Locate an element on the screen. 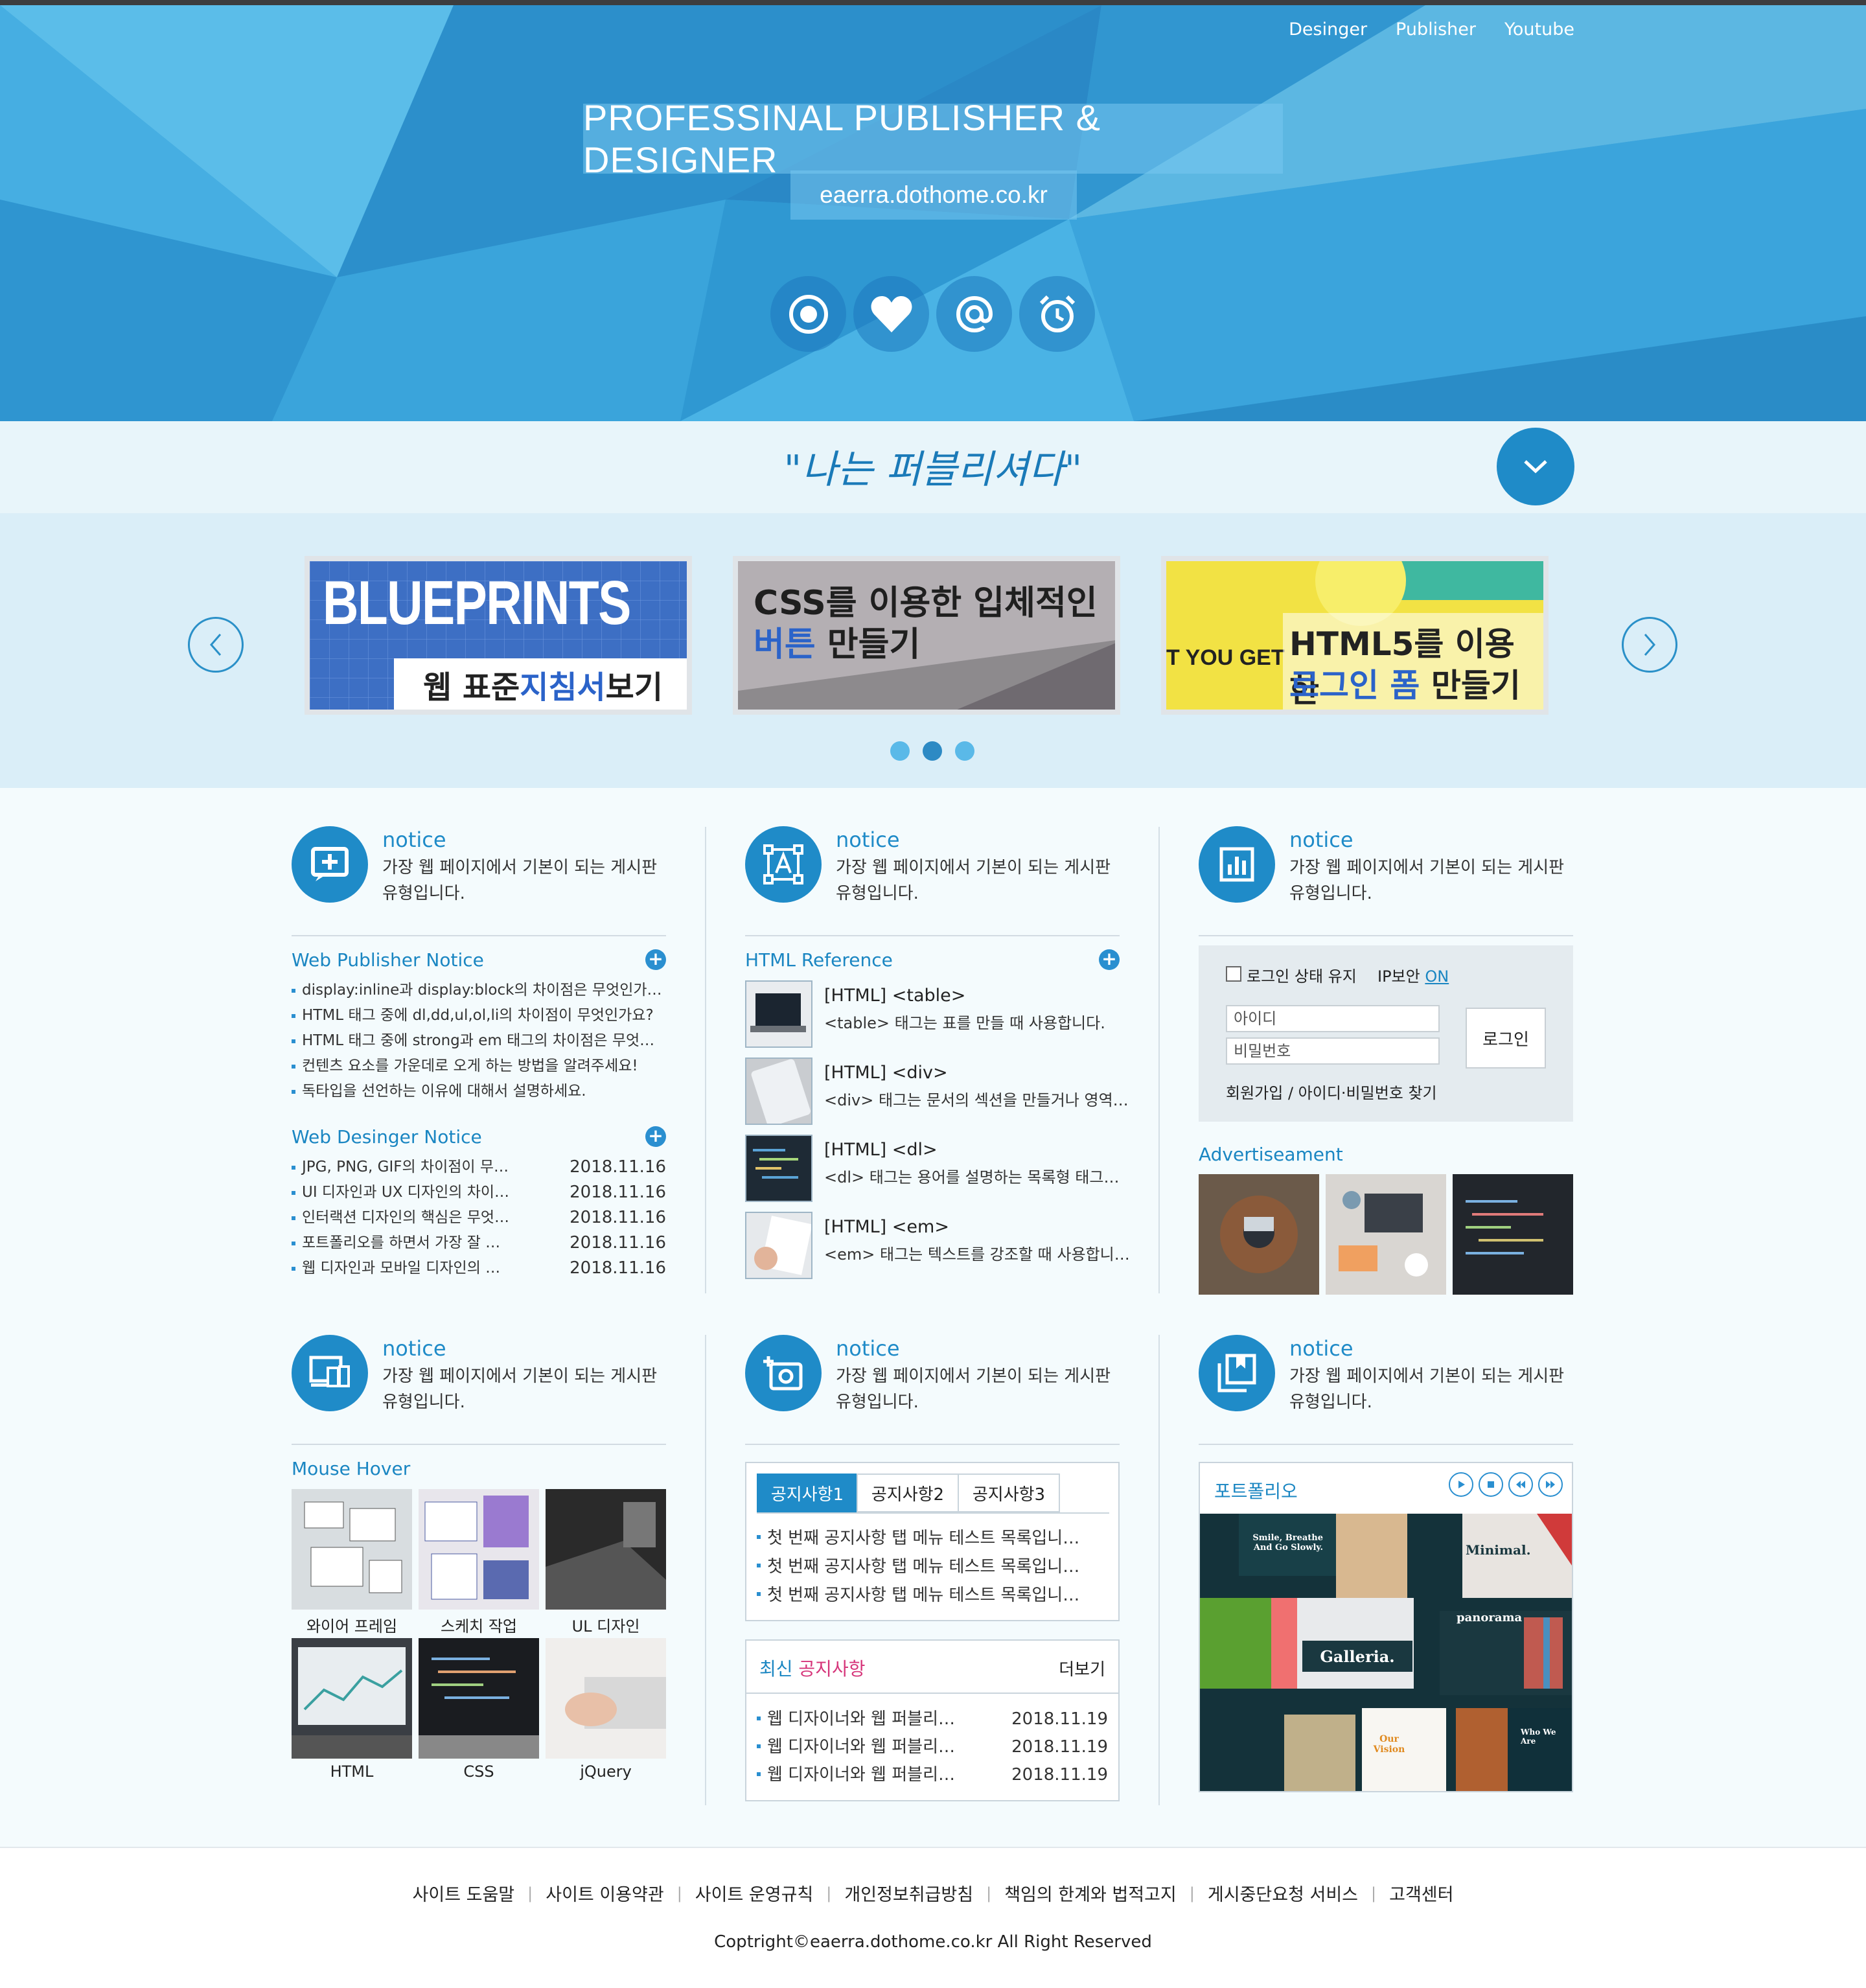 Image resolution: width=1866 pixels, height=1988 pixels. login-button: 로그인 is located at coordinates (1506, 1038).